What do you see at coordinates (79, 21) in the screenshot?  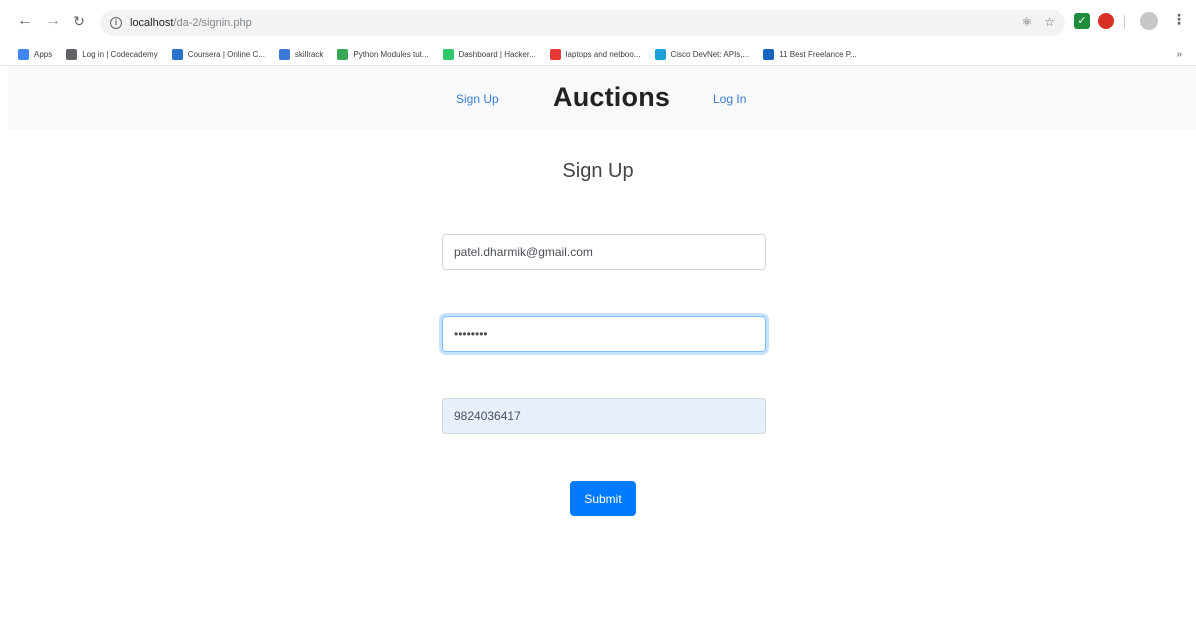 I see `reload-icon: ↻` at bounding box center [79, 21].